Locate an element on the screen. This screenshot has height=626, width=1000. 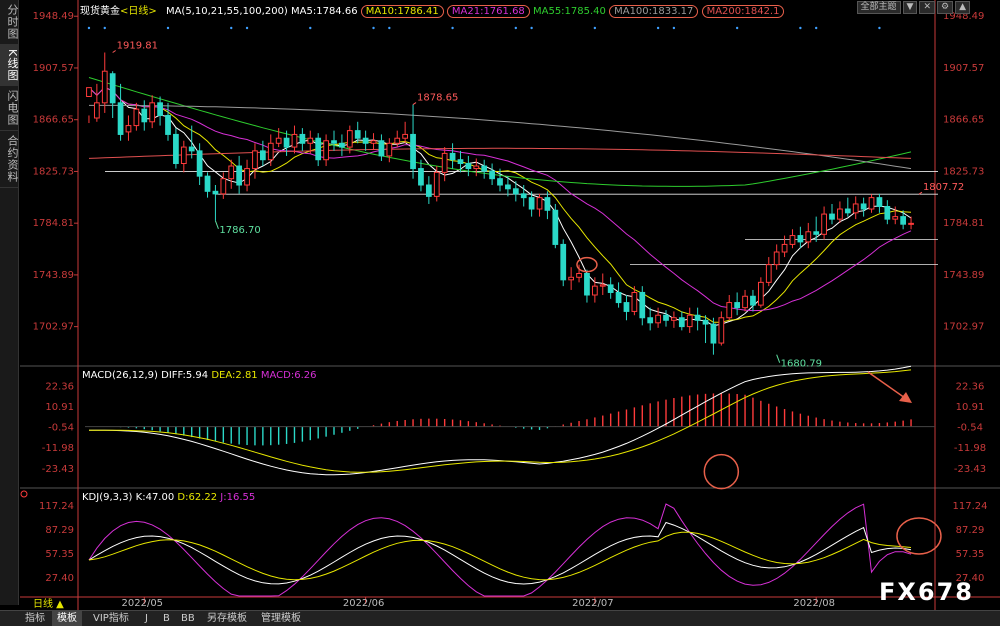
ma21-value: MA21:1761.68 is located at coordinates (488, 11).